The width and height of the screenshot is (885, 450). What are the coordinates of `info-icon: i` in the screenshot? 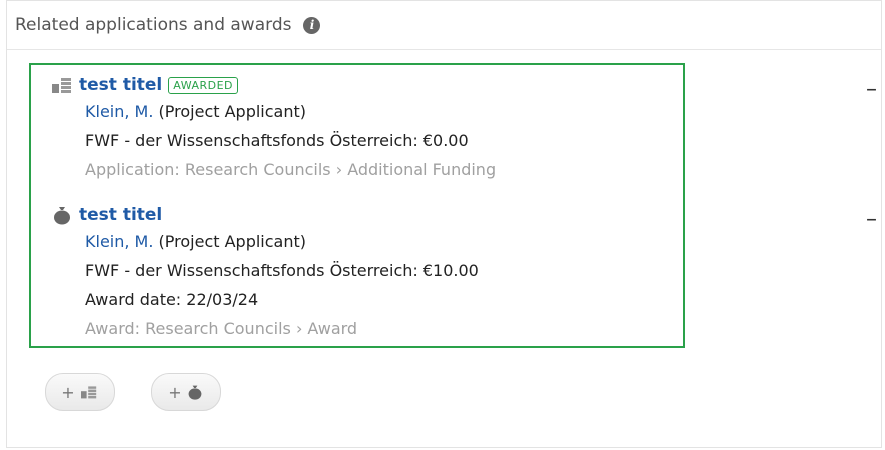 It's located at (312, 25).